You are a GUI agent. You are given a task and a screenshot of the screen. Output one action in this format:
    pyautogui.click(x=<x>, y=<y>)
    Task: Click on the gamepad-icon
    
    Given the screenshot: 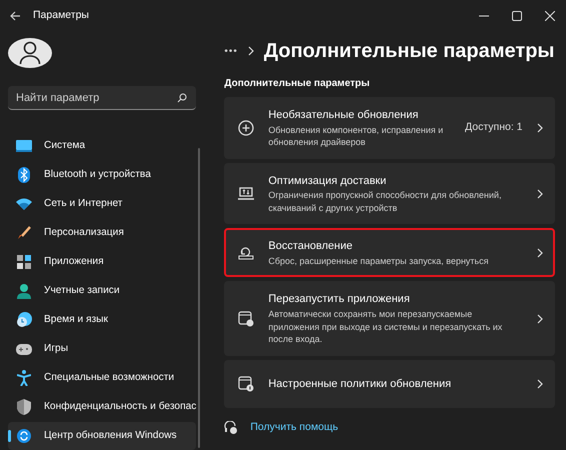 What is the action you would take?
    pyautogui.click(x=24, y=349)
    